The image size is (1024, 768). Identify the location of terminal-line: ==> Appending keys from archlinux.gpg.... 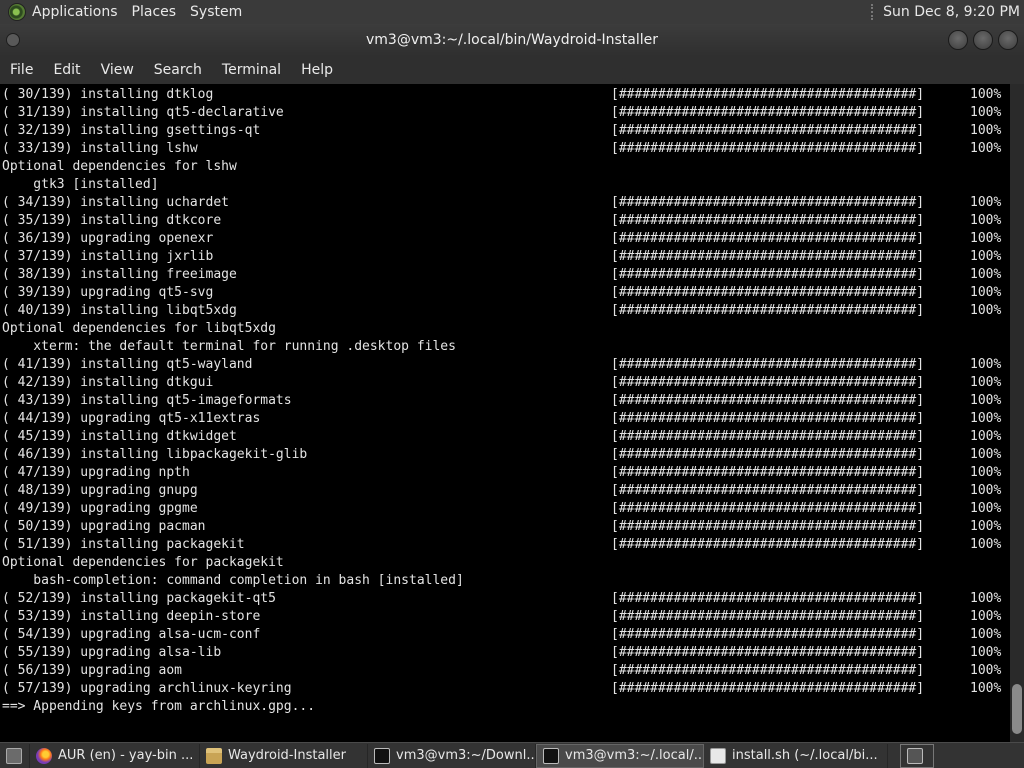
(159, 706).